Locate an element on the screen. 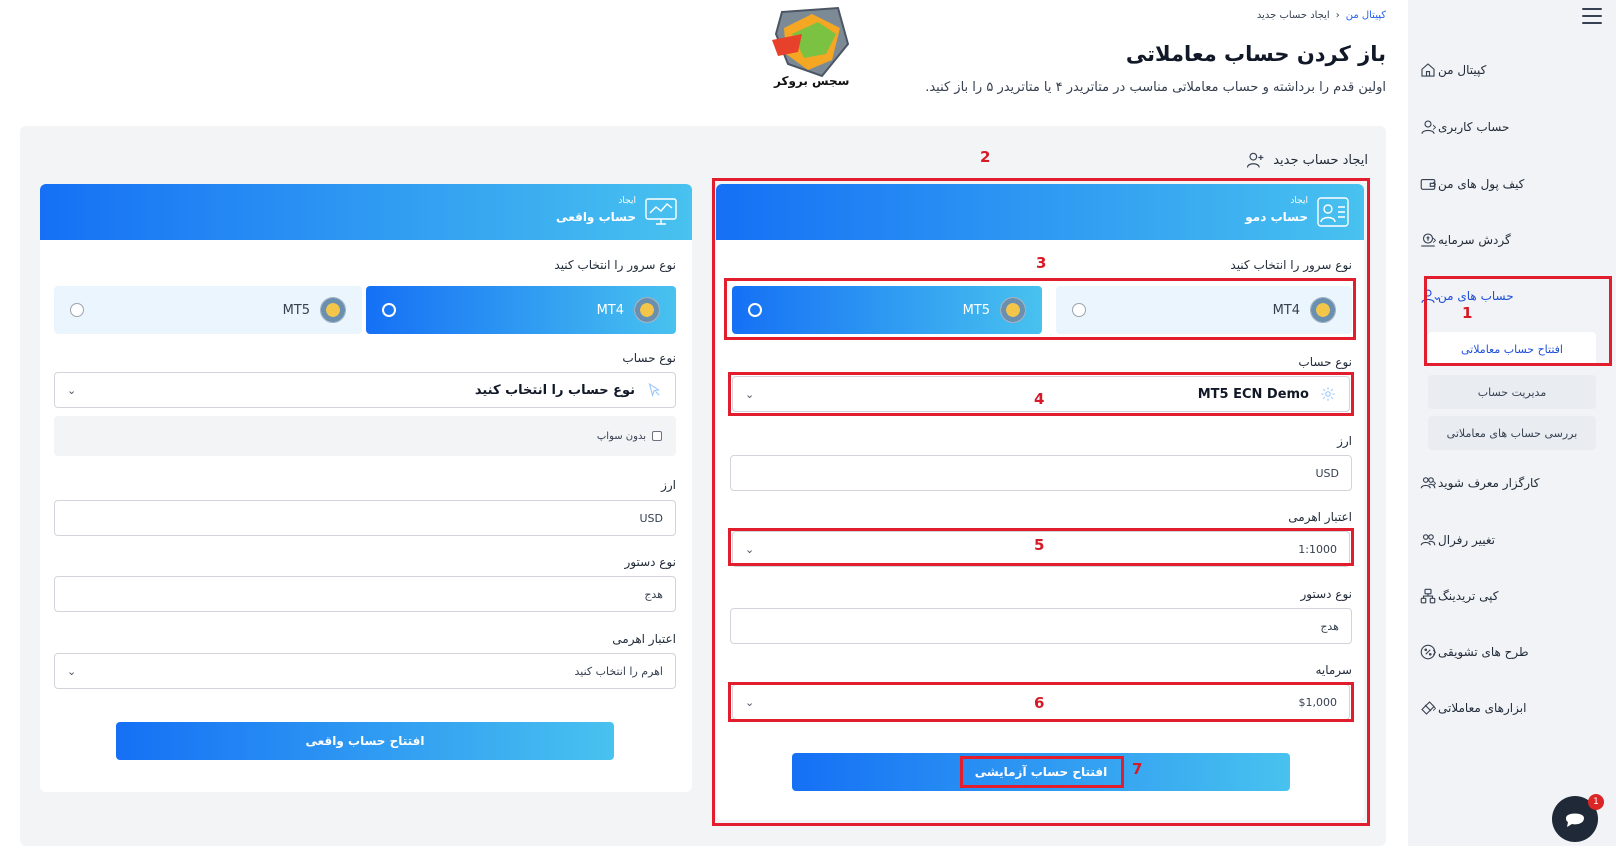  real-currency-label: ارز is located at coordinates (668, 485).